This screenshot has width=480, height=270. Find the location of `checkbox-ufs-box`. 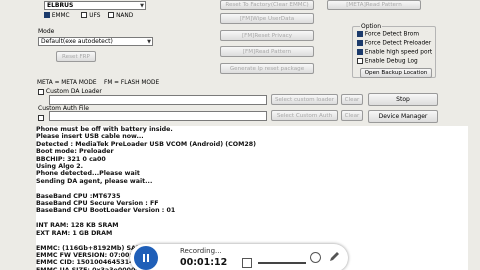

checkbox-ufs-box is located at coordinates (84, 15).